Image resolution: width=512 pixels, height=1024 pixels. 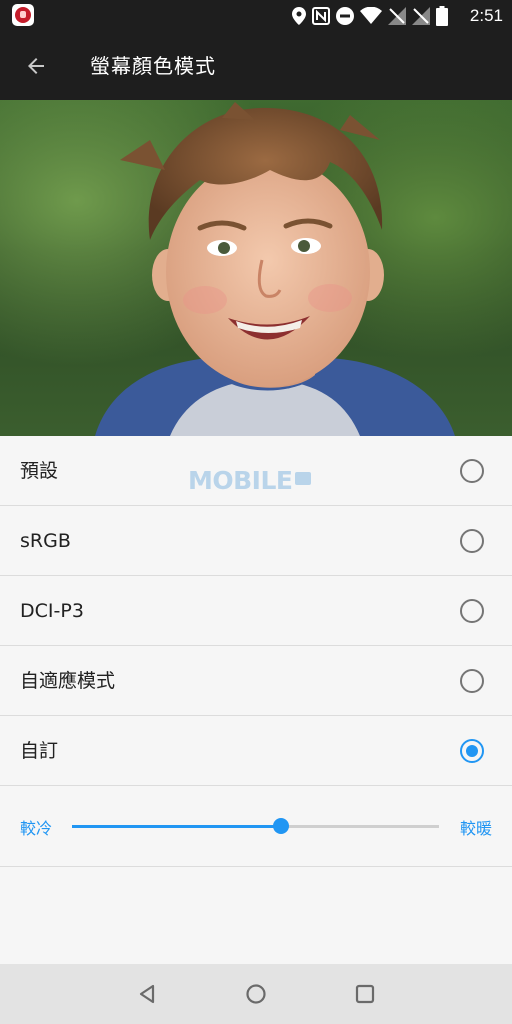 What do you see at coordinates (256, 751) in the screenshot?
I see `option-custom: 自訂` at bounding box center [256, 751].